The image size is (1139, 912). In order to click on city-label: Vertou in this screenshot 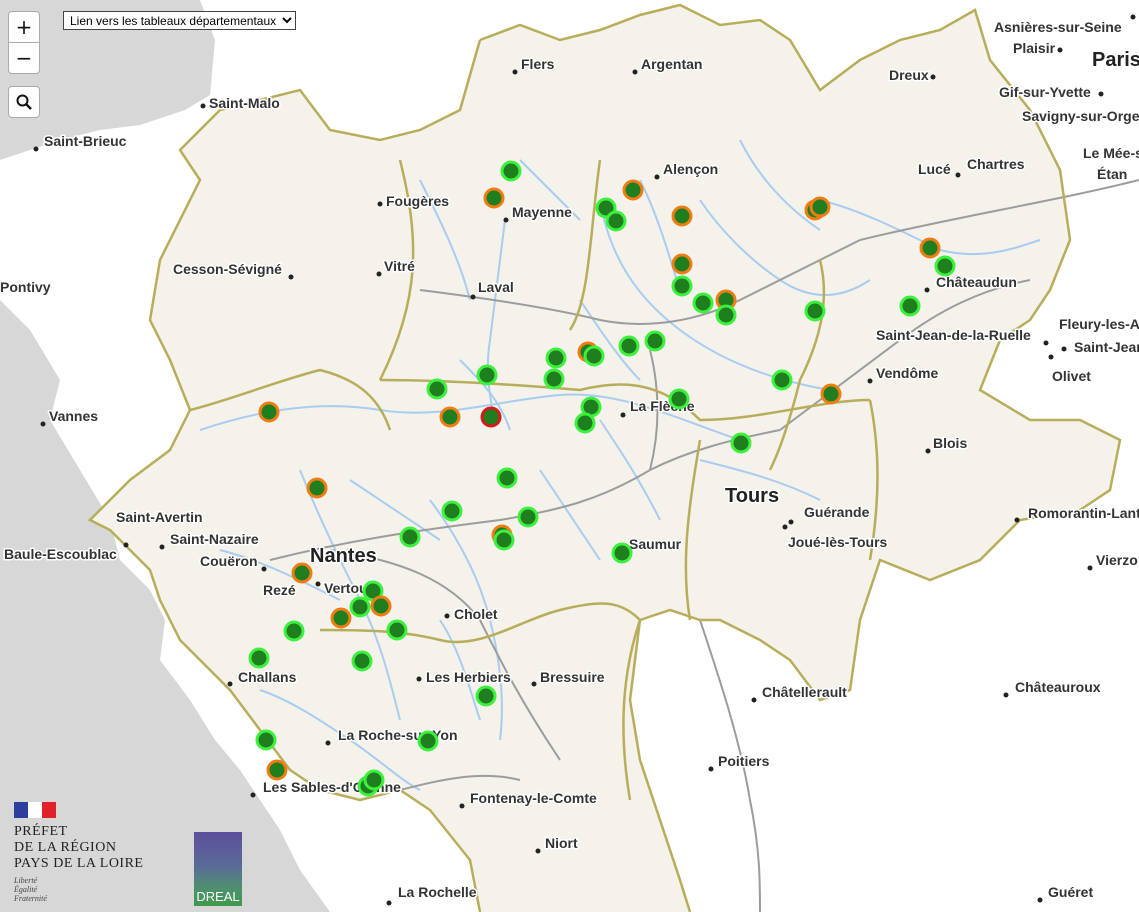, I will do `click(346, 588)`.